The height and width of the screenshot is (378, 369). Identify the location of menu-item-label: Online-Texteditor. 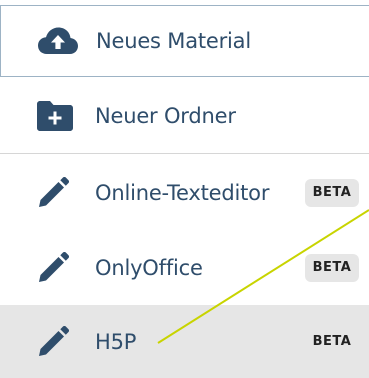
(182, 192).